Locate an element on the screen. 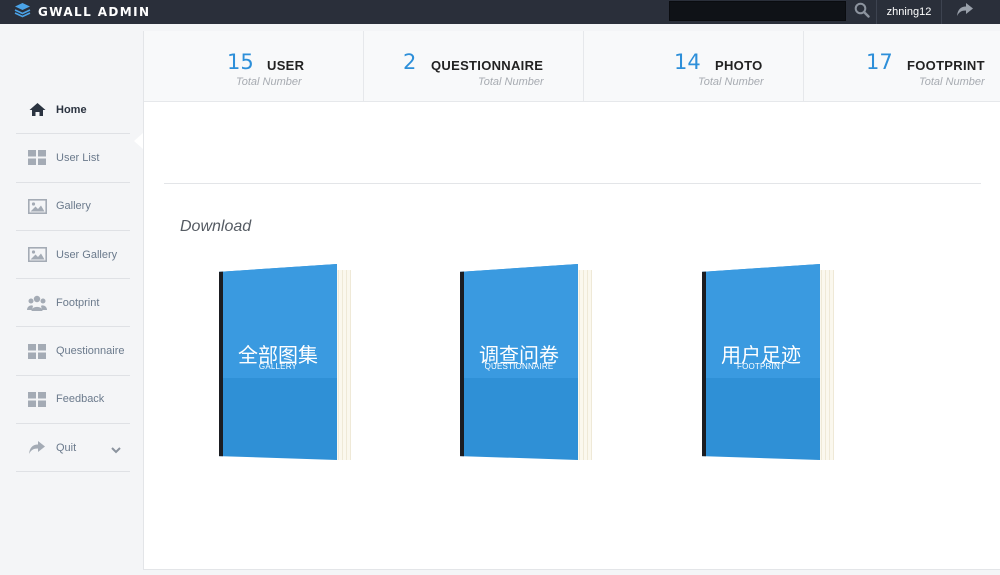 The width and height of the screenshot is (1000, 575). download-book-footprint: 用户足迹 FOOTPRINT is located at coordinates (772, 364).